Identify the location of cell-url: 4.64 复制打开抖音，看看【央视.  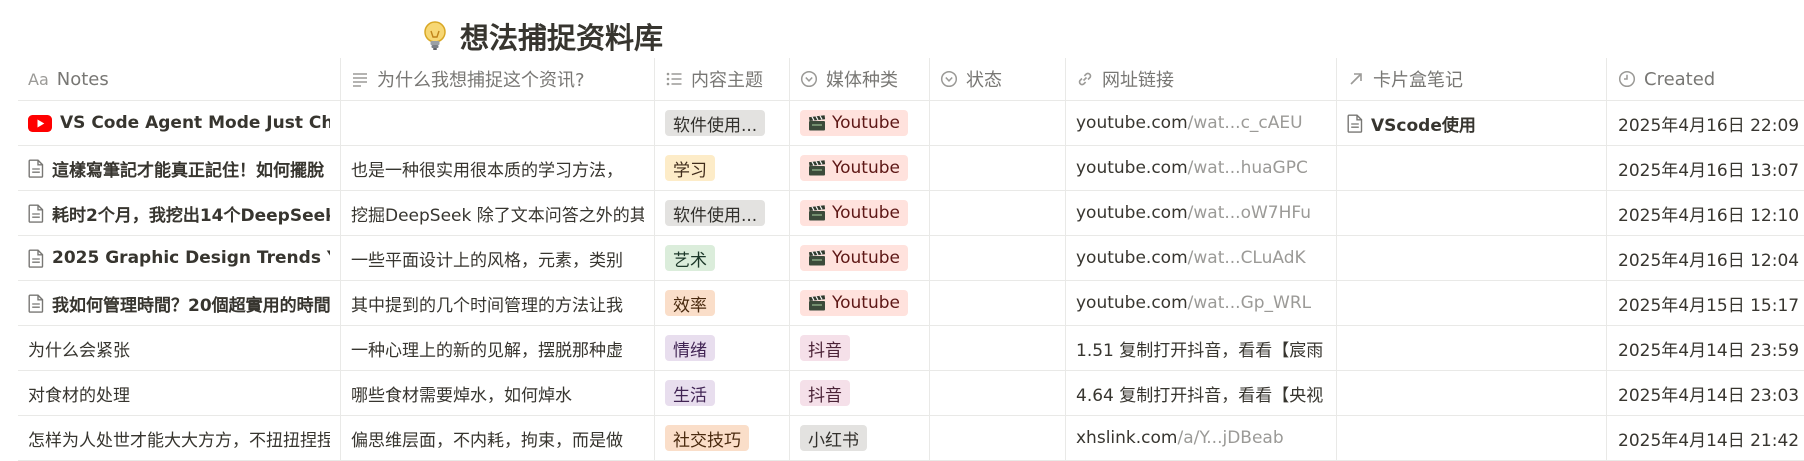
(1201, 393).